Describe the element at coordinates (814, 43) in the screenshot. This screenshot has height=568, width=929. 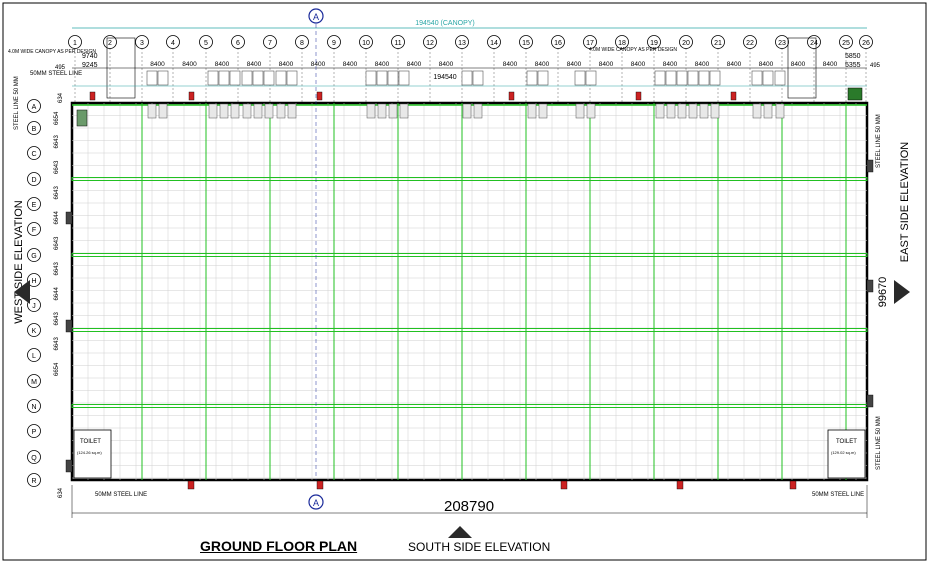
I see `column-label-24: 24` at that location.